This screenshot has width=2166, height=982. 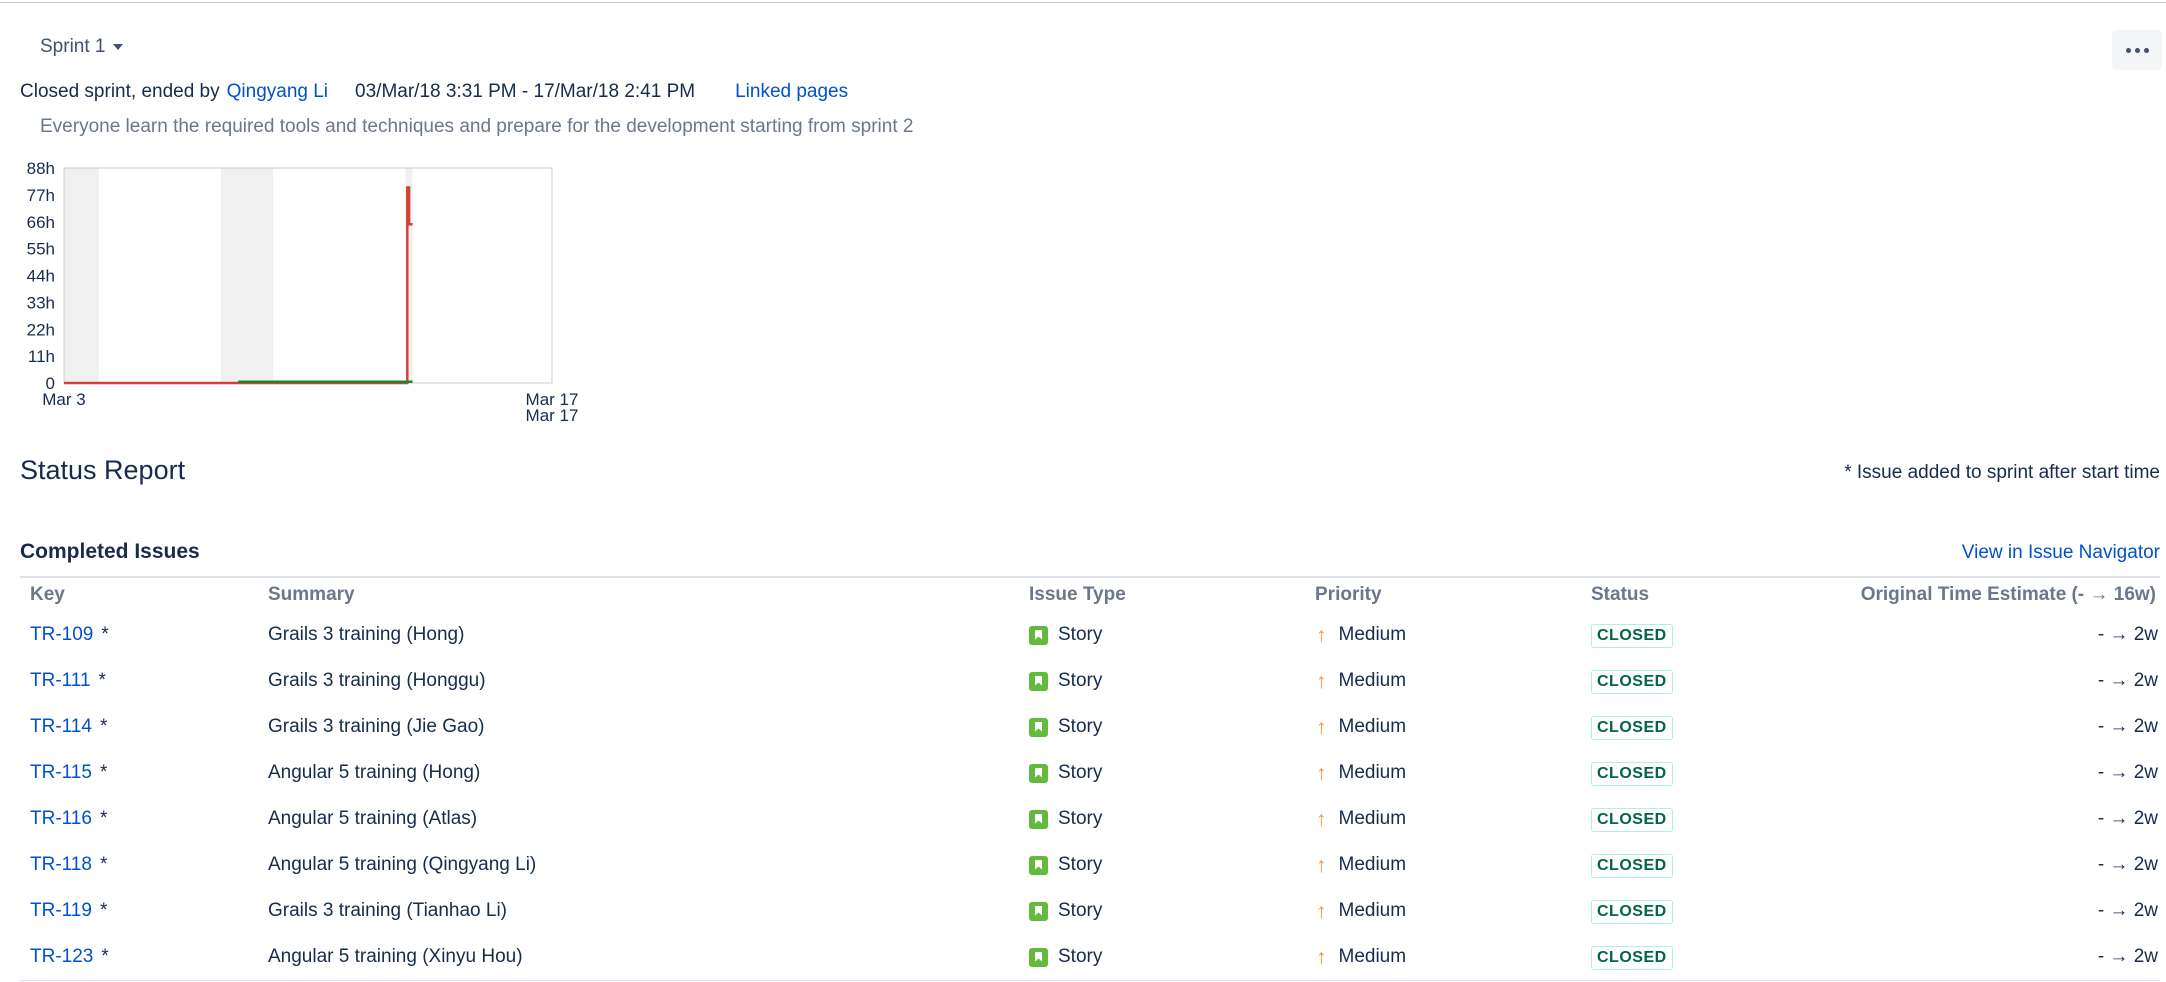 I want to click on linked-pages-link: Linked pages, so click(x=791, y=92).